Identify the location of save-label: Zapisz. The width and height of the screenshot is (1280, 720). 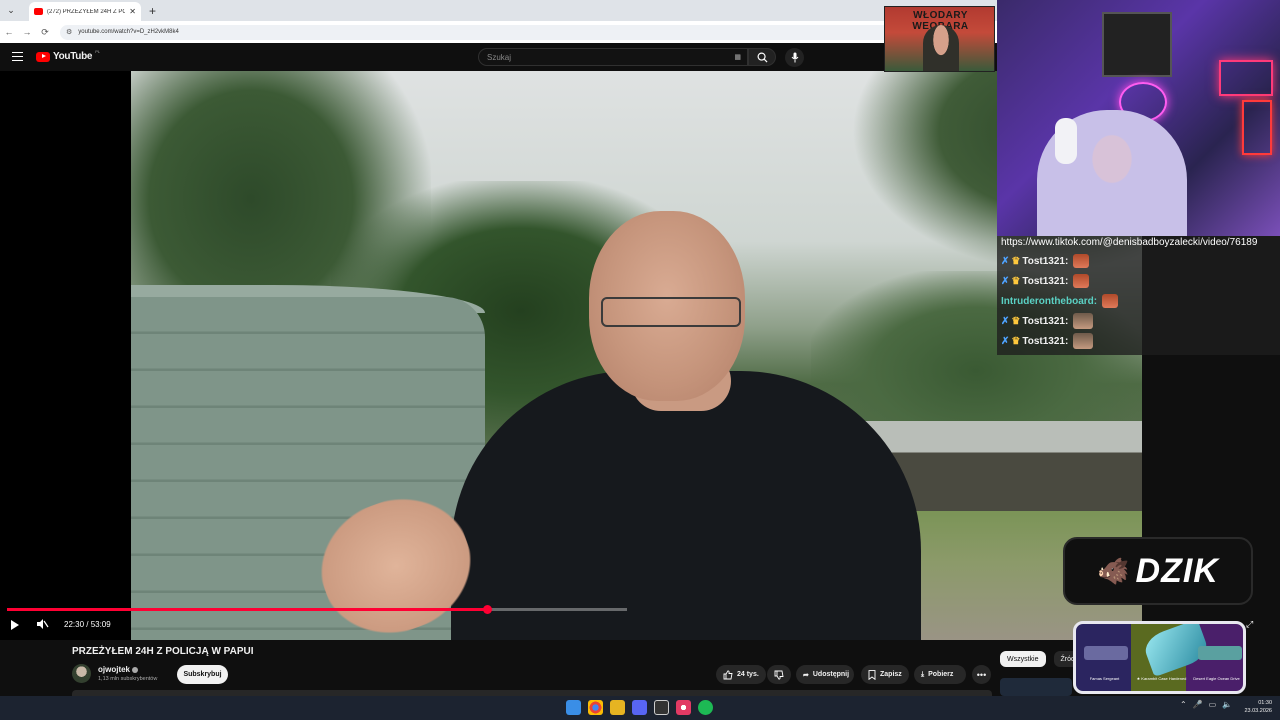
(891, 674).